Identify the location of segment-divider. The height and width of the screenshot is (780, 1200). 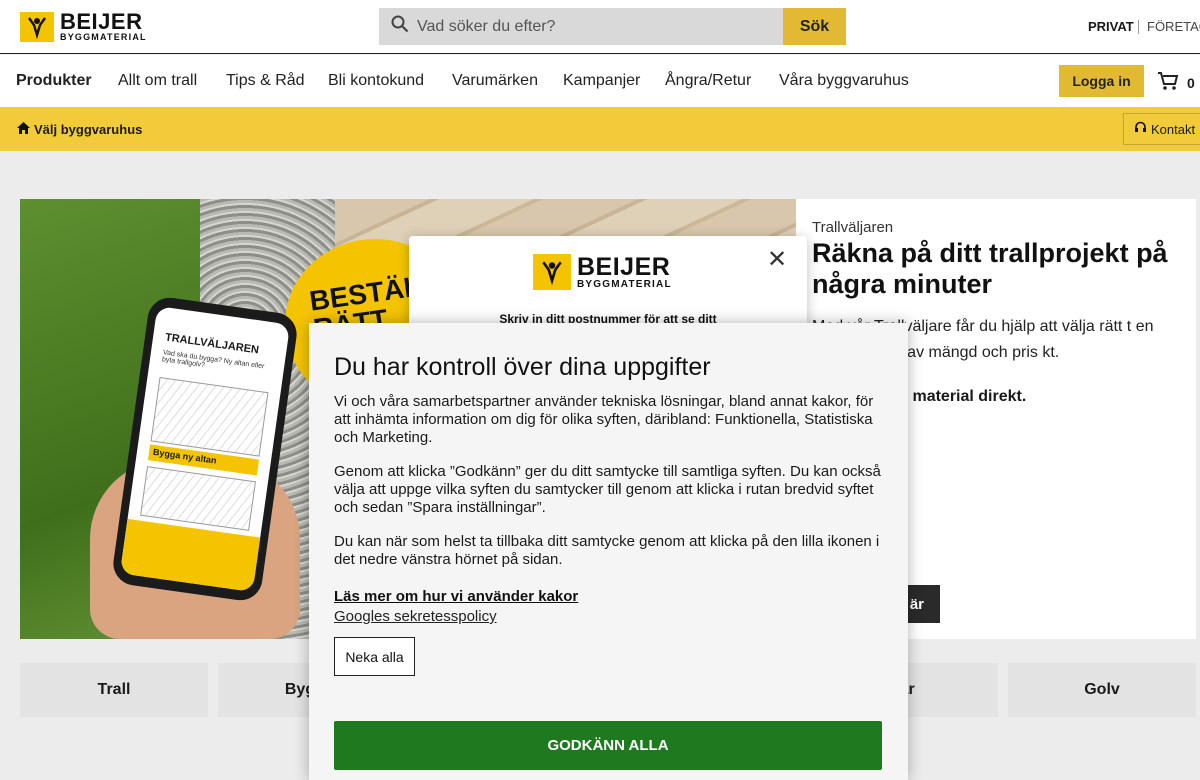
(1138, 27).